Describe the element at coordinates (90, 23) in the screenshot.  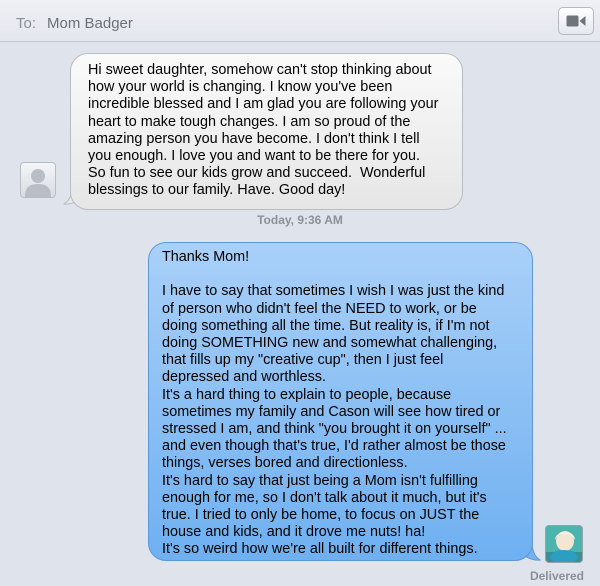
I see `recipient-name: Mom Badger` at that location.